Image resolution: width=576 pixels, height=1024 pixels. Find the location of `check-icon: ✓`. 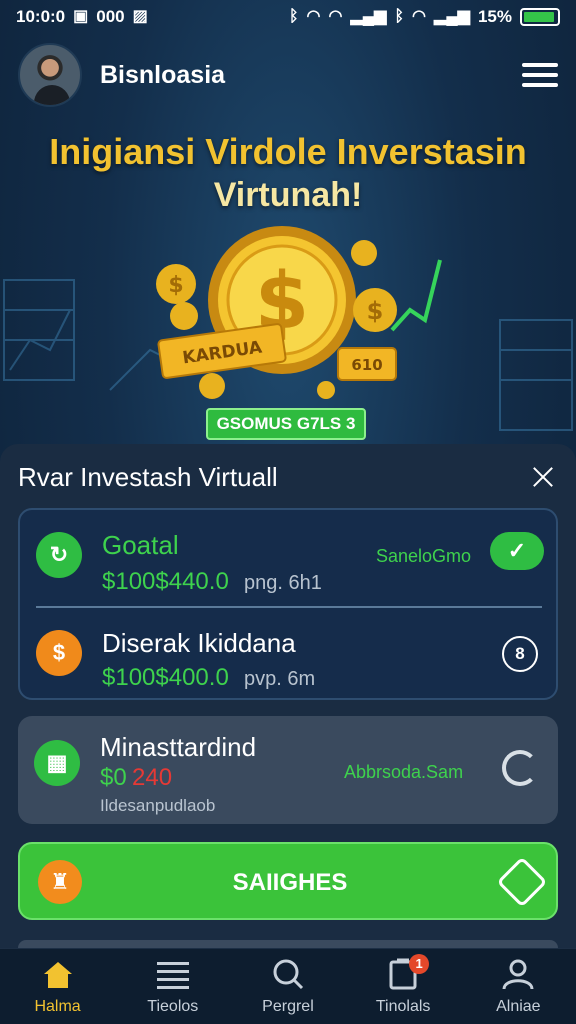

check-icon: ✓ is located at coordinates (517, 551).